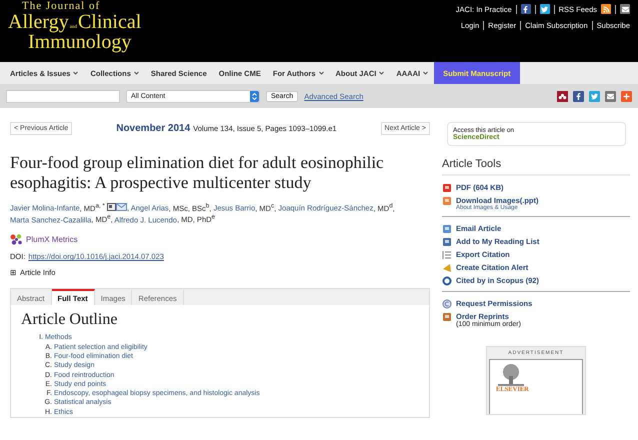  What do you see at coordinates (197, 172) in the screenshot?
I see `article-title: Four-food group elimination diet for adult eosinophilic esophagitis: A prospective multicenter study` at bounding box center [197, 172].